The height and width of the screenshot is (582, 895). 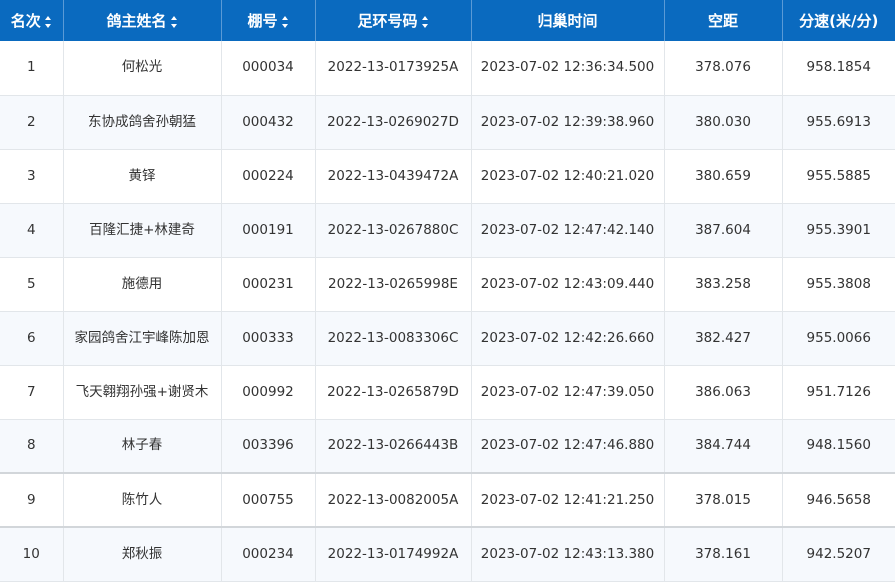 What do you see at coordinates (838, 446) in the screenshot?
I see `speed-cell: 948.1560` at bounding box center [838, 446].